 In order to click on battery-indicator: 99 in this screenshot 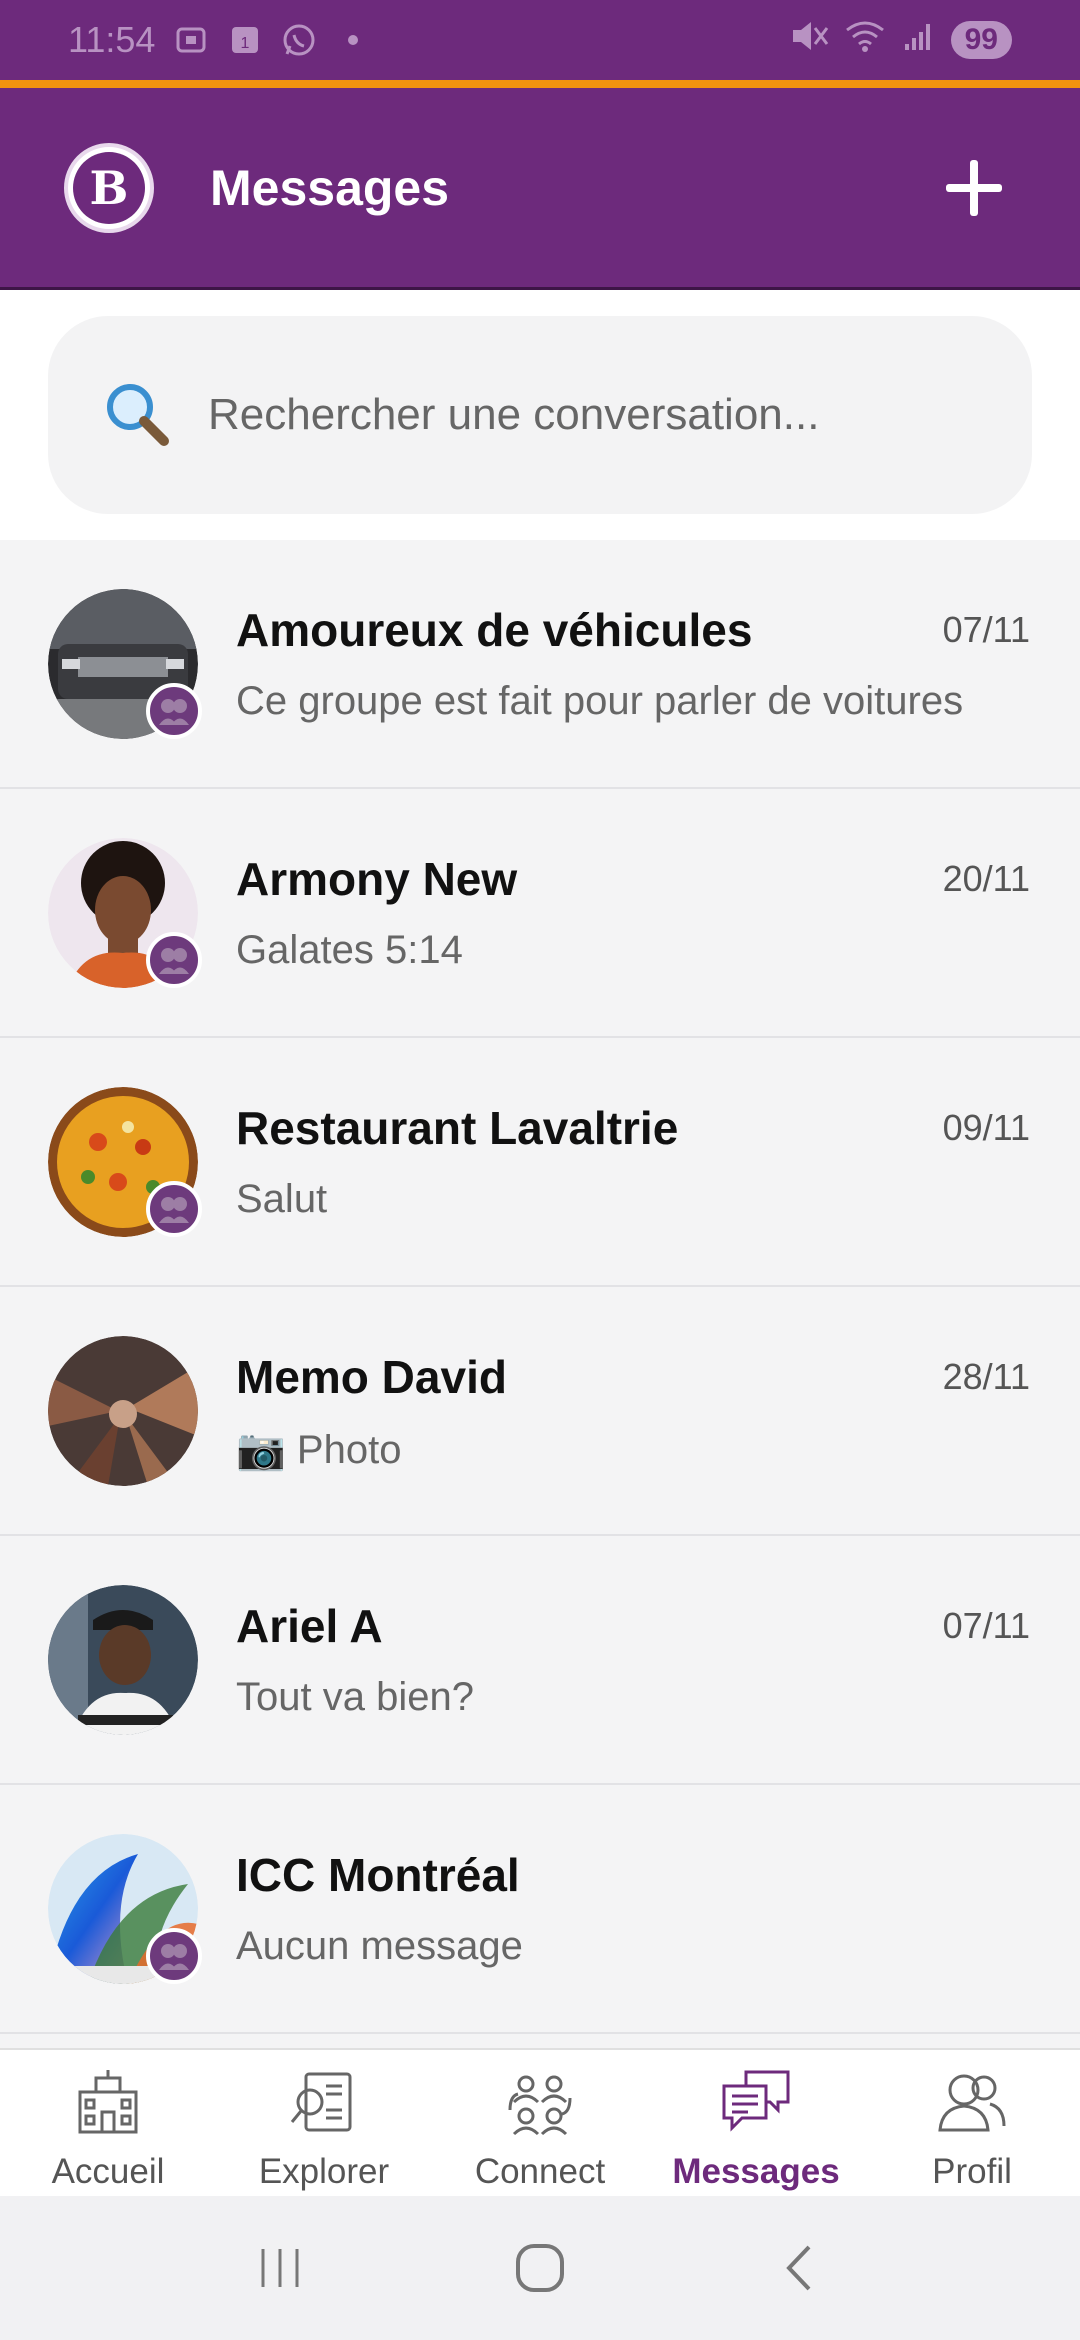, I will do `click(981, 40)`.